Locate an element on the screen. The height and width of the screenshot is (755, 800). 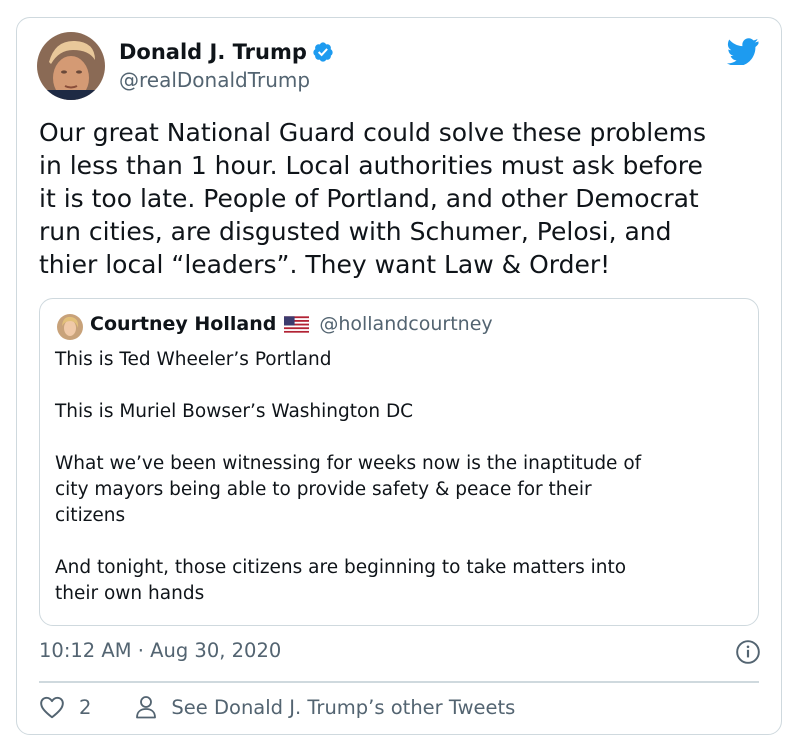
like-count: 2 is located at coordinates (85, 707).